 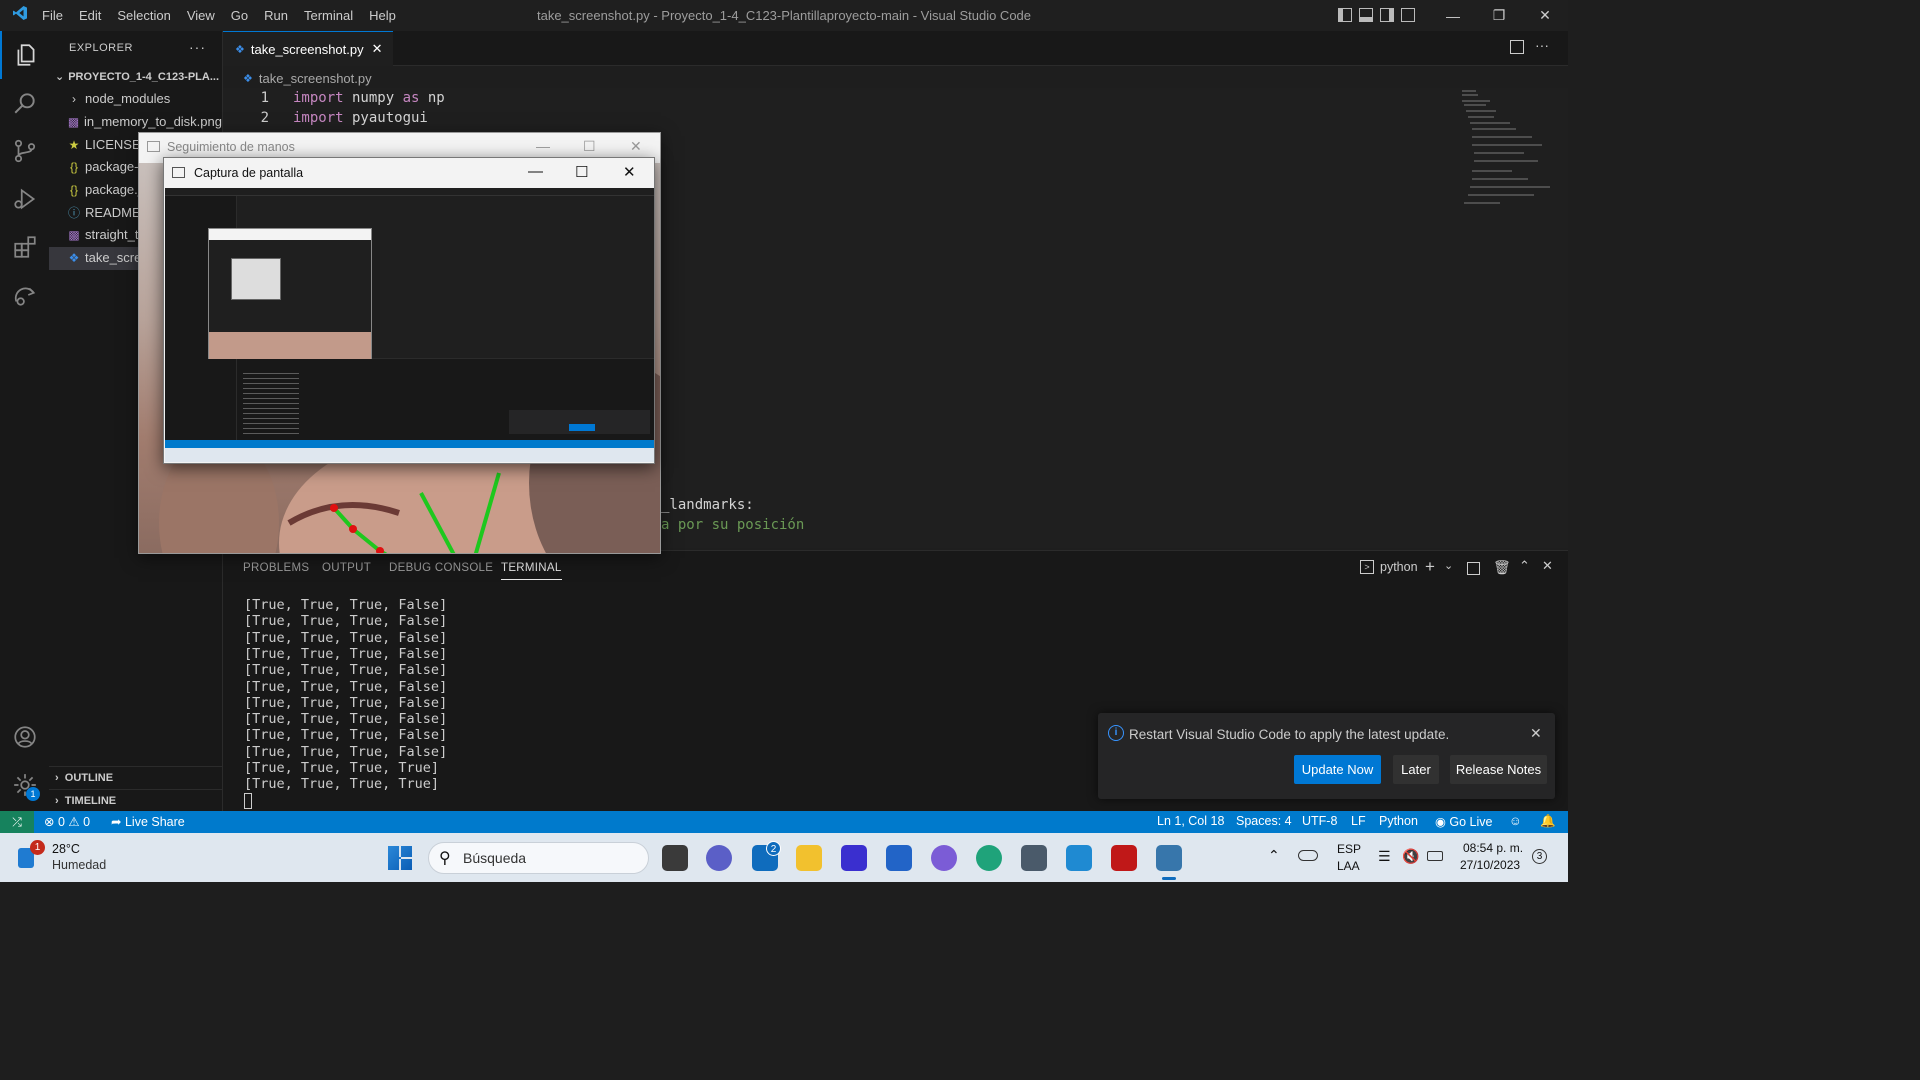 I want to click on onedrive-icon, so click(x=1308, y=855).